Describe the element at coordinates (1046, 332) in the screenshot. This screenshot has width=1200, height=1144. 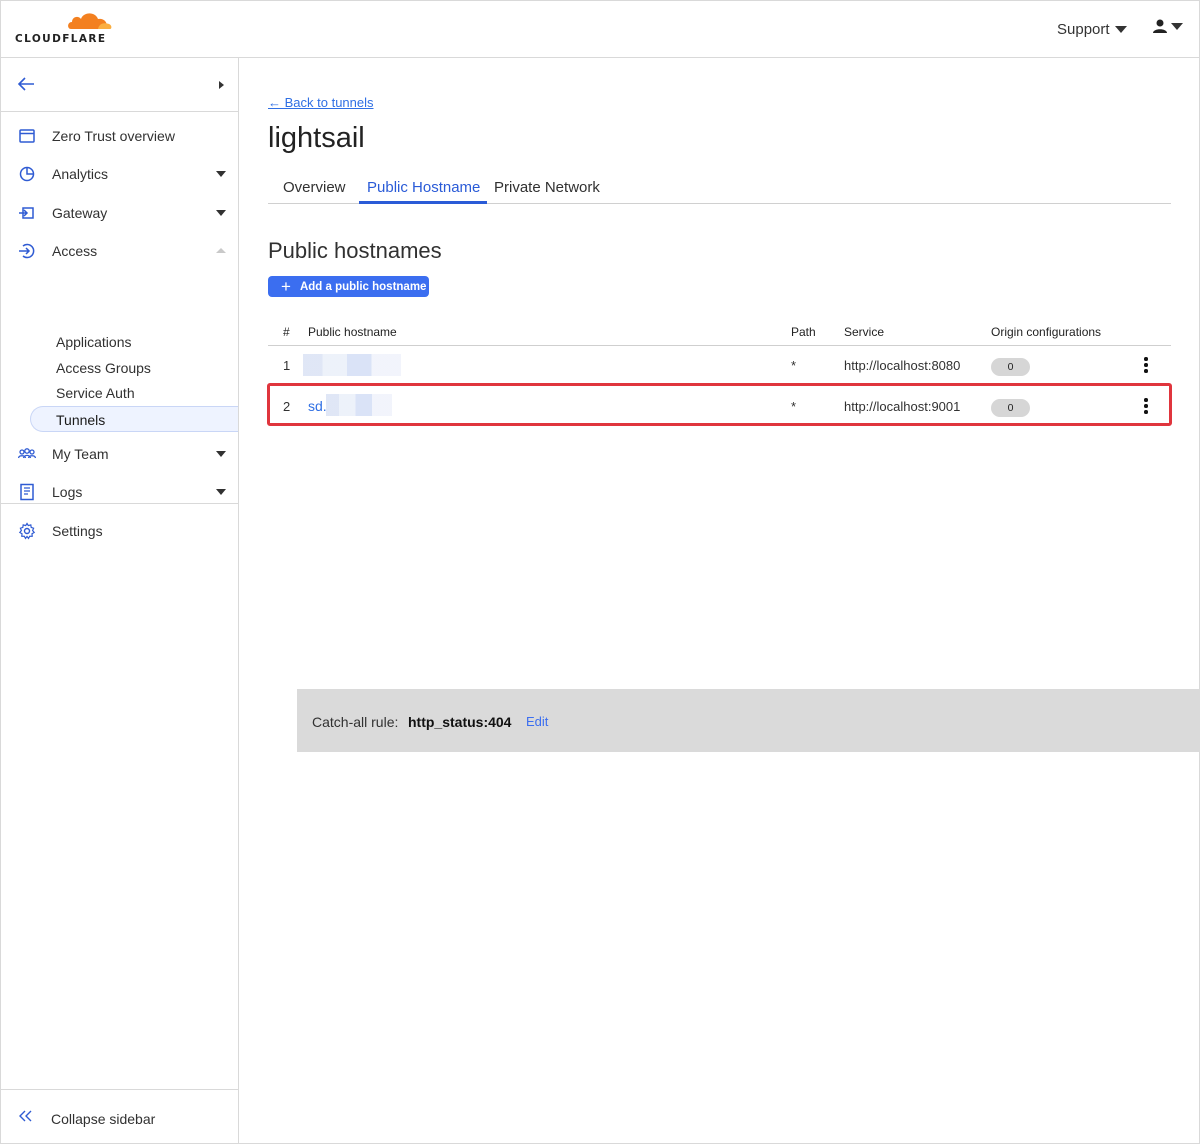
I see `column-header: Origin configurations` at that location.